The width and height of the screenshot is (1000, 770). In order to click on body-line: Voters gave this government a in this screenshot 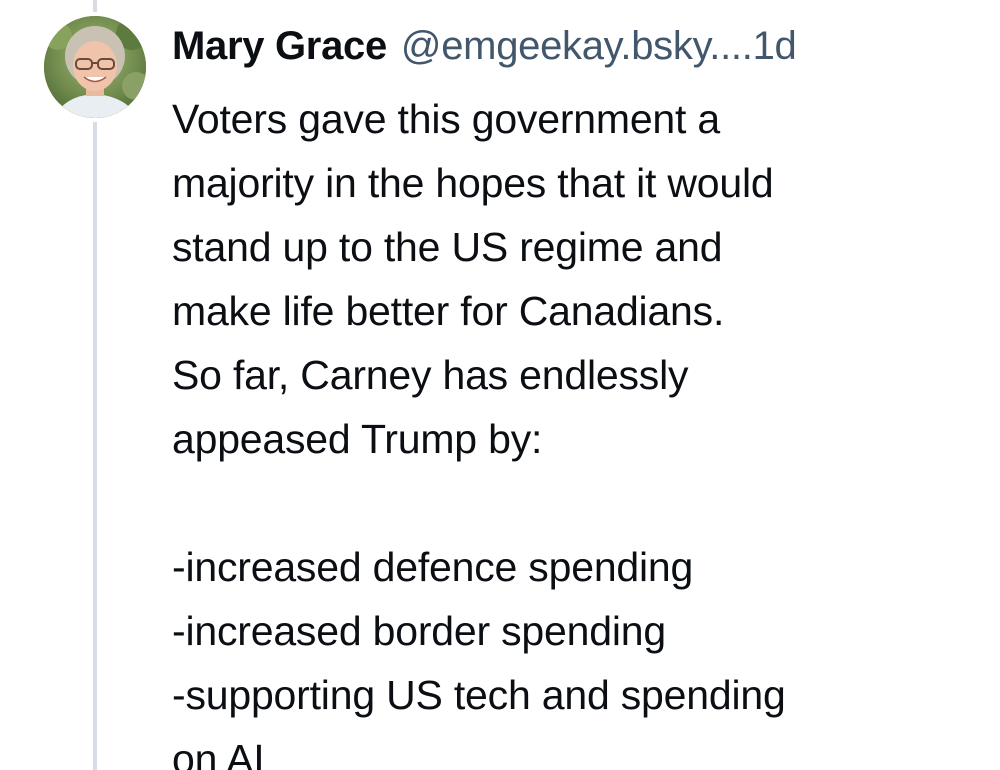, I will do `click(446, 119)`.